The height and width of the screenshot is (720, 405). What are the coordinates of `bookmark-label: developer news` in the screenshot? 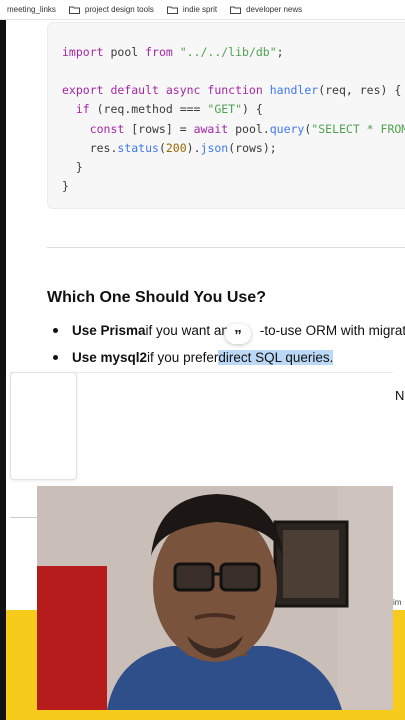 It's located at (274, 9).